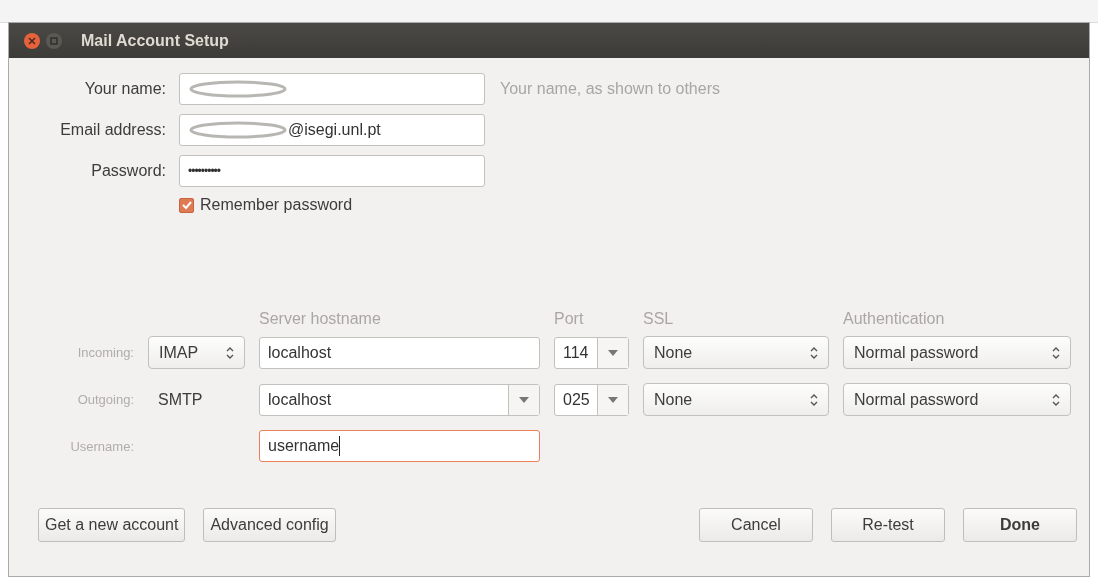 The height and width of the screenshot is (580, 1098). I want to click on port-combo: 025, so click(591, 399).